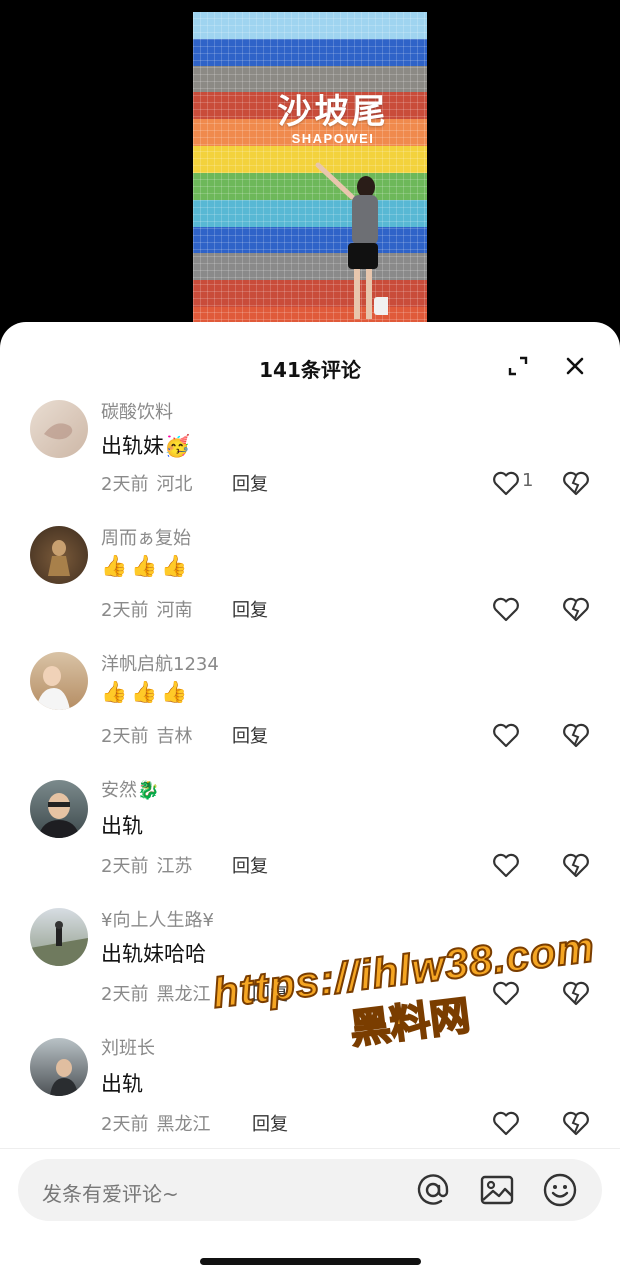 The height and width of the screenshot is (1280, 620). I want to click on expand-icon, so click(518, 366).